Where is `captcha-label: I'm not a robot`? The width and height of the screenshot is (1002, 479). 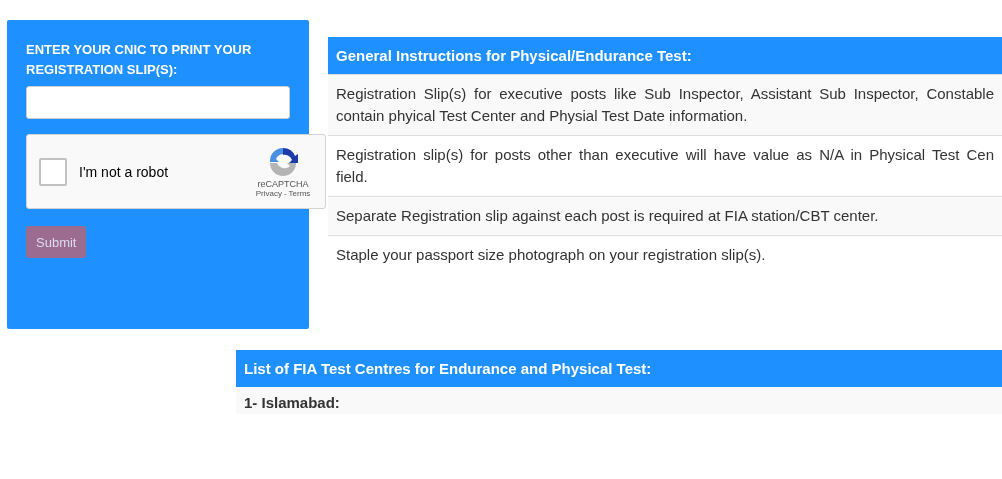 captcha-label: I'm not a robot is located at coordinates (124, 171).